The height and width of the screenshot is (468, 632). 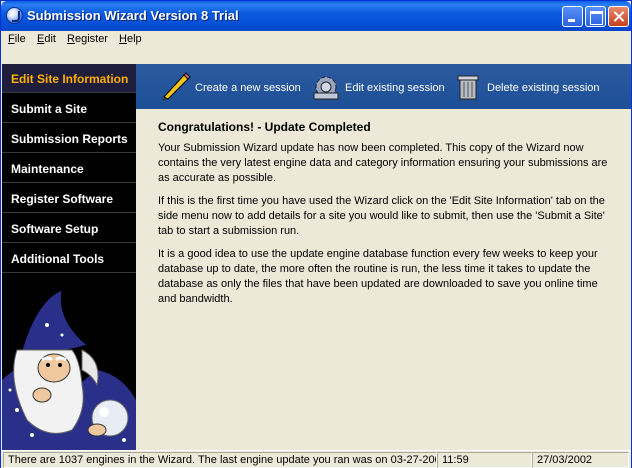 What do you see at coordinates (69, 228) in the screenshot?
I see `sidebar-item-software-setup: Software Setup` at bounding box center [69, 228].